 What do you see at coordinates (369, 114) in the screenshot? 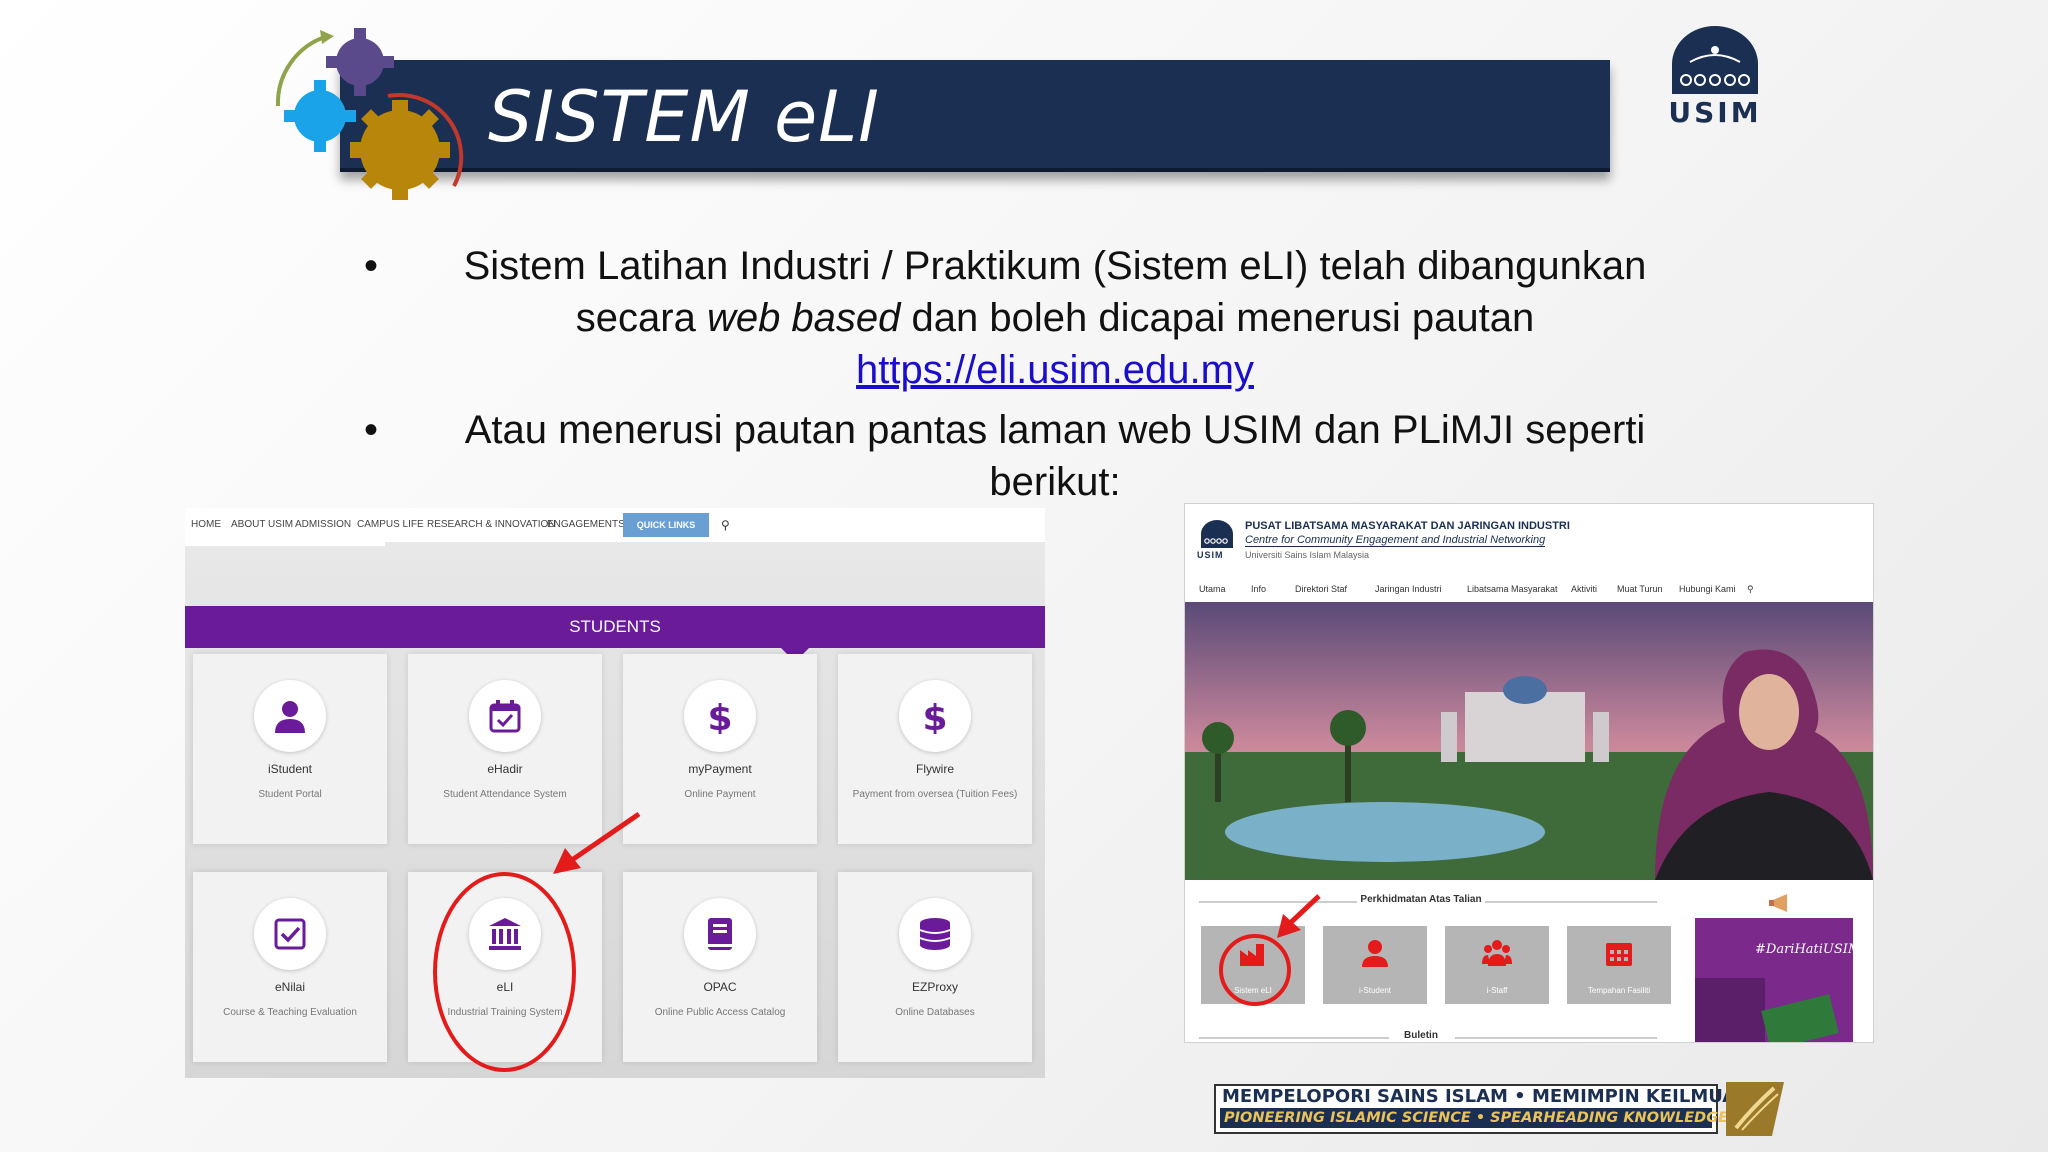
I see `gears-icon` at bounding box center [369, 114].